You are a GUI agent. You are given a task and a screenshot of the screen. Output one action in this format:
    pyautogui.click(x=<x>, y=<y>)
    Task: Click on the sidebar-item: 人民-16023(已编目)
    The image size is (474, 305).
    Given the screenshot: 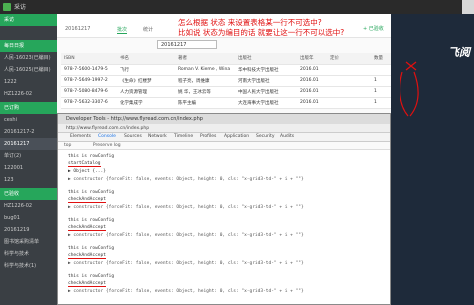 What is the action you would take?
    pyautogui.click(x=28, y=58)
    